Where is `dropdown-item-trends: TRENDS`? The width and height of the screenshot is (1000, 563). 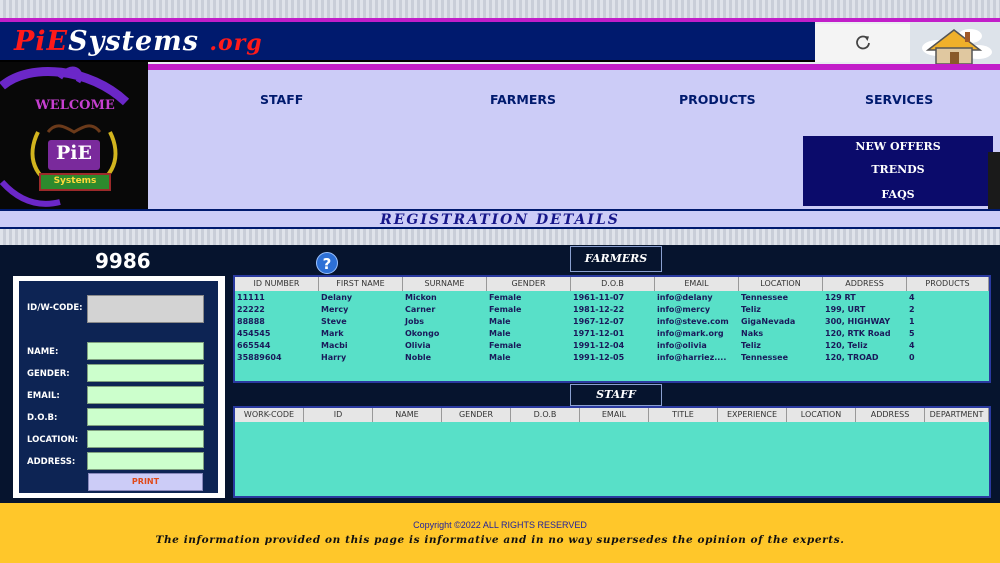
dropdown-item-trends: TRENDS is located at coordinates (898, 169).